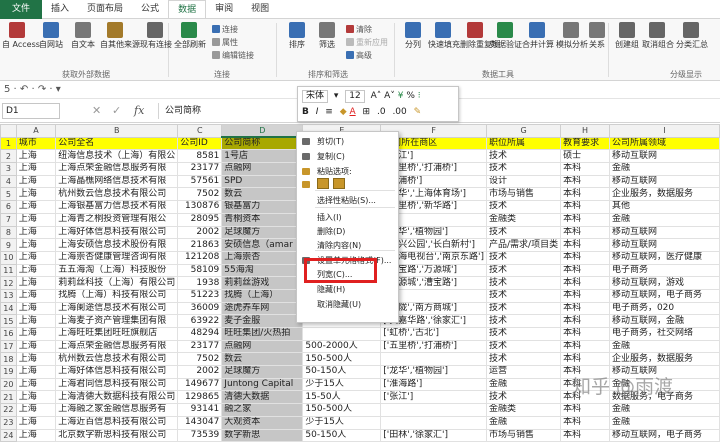 This screenshot has height=442, width=720. What do you see at coordinates (664, 257) in the screenshot?
I see `cell: 移动互联网，医疗健康` at bounding box center [664, 257].